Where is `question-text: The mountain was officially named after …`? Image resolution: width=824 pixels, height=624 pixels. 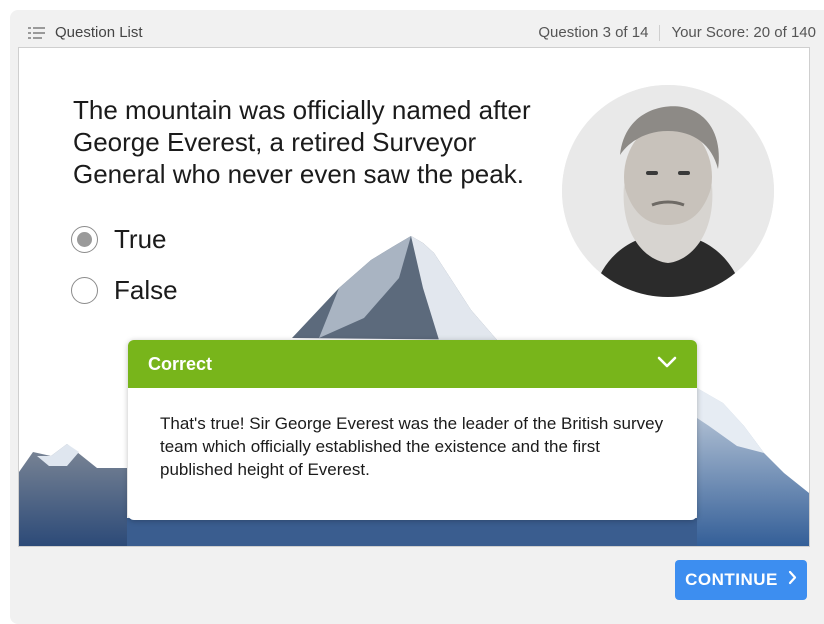 question-text: The mountain was officially named after … is located at coordinates (302, 142).